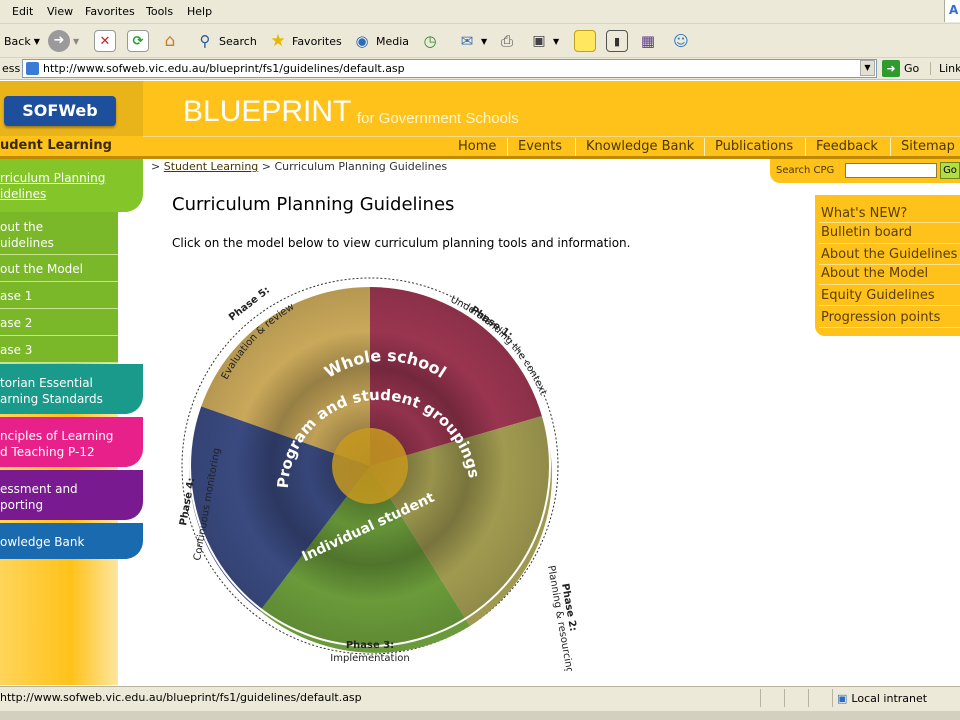 This screenshot has width=960, height=720. What do you see at coordinates (60, 111) in the screenshot?
I see `sofweb-logo: SOFWeb` at bounding box center [60, 111].